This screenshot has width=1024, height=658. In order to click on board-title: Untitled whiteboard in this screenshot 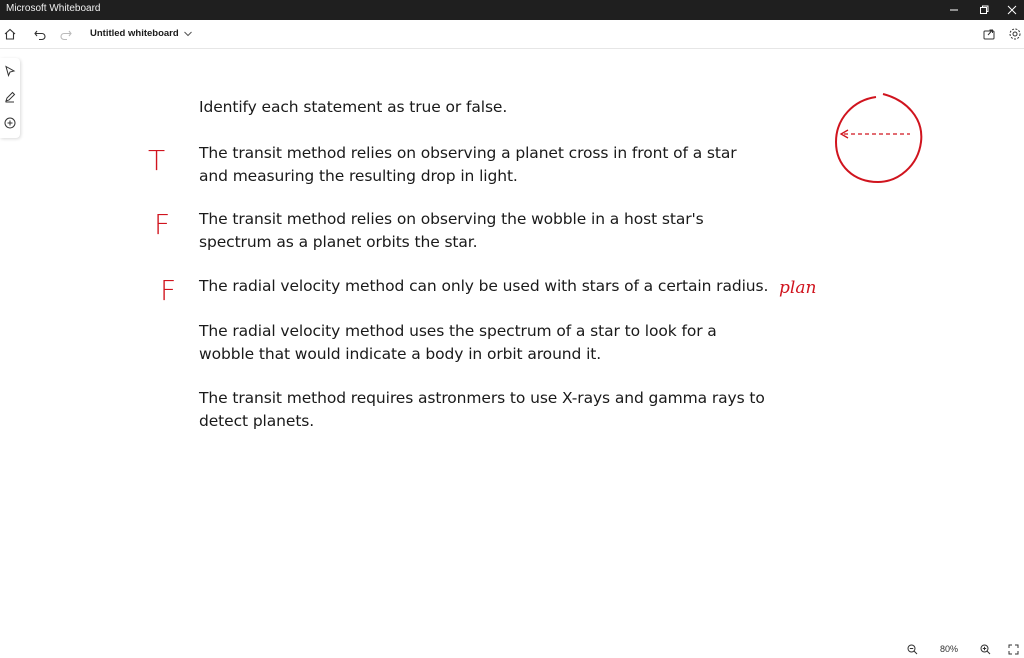, I will do `click(134, 33)`.